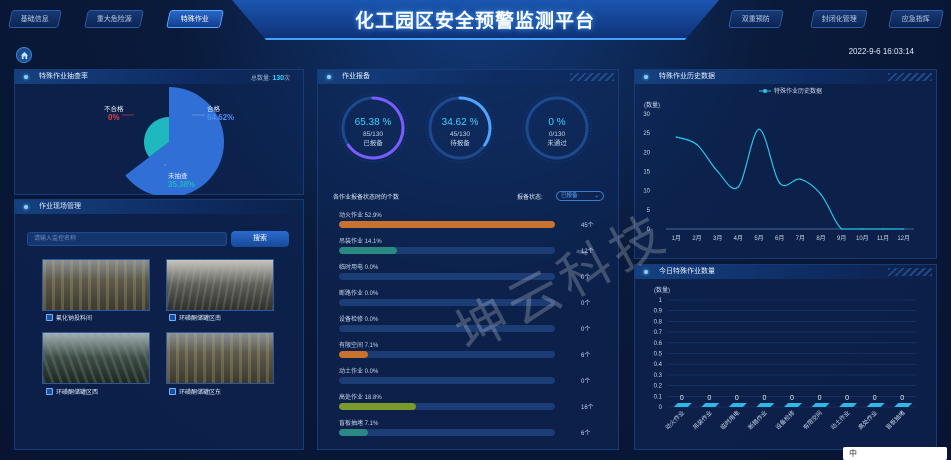 The width and height of the screenshot is (951, 460). Describe the element at coordinates (360, 398) in the screenshot. I see `bar-label: 高处作业 18.8%` at that location.